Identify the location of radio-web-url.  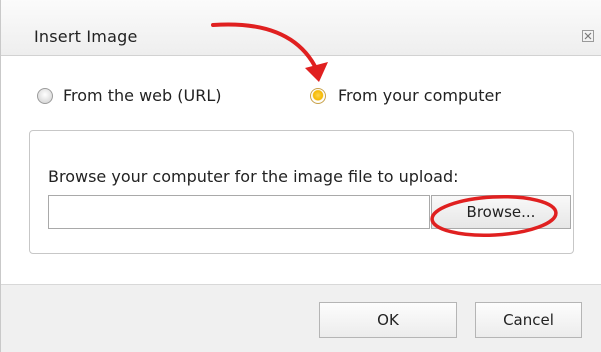
(45, 96).